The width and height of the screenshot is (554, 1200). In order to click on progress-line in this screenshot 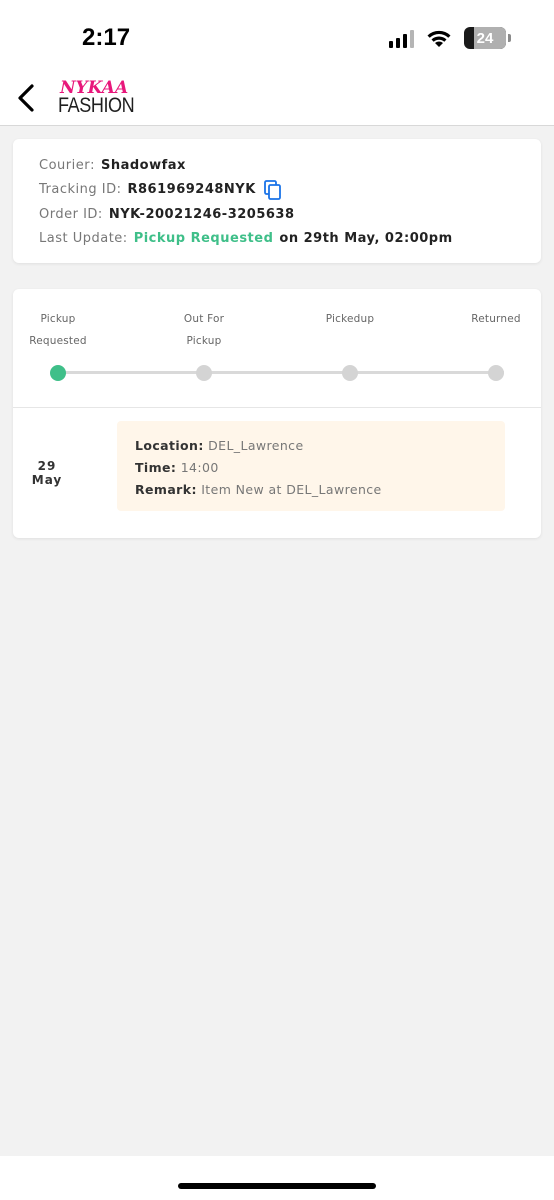, I will do `click(281, 372)`.